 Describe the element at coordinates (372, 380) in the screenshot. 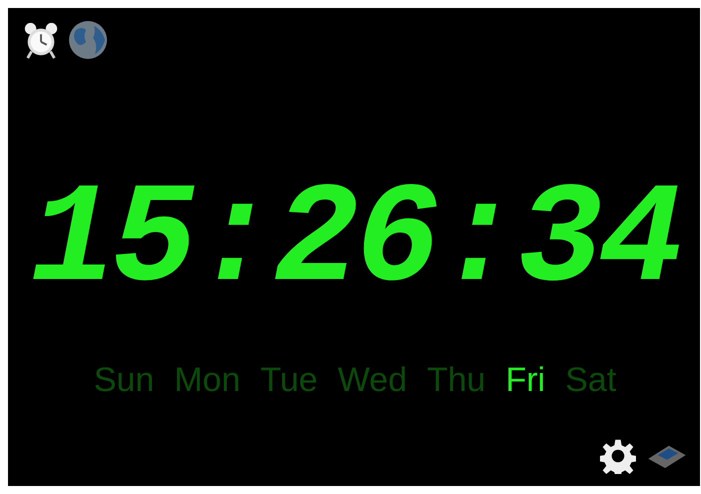

I see `weekday-label: Wed` at that location.